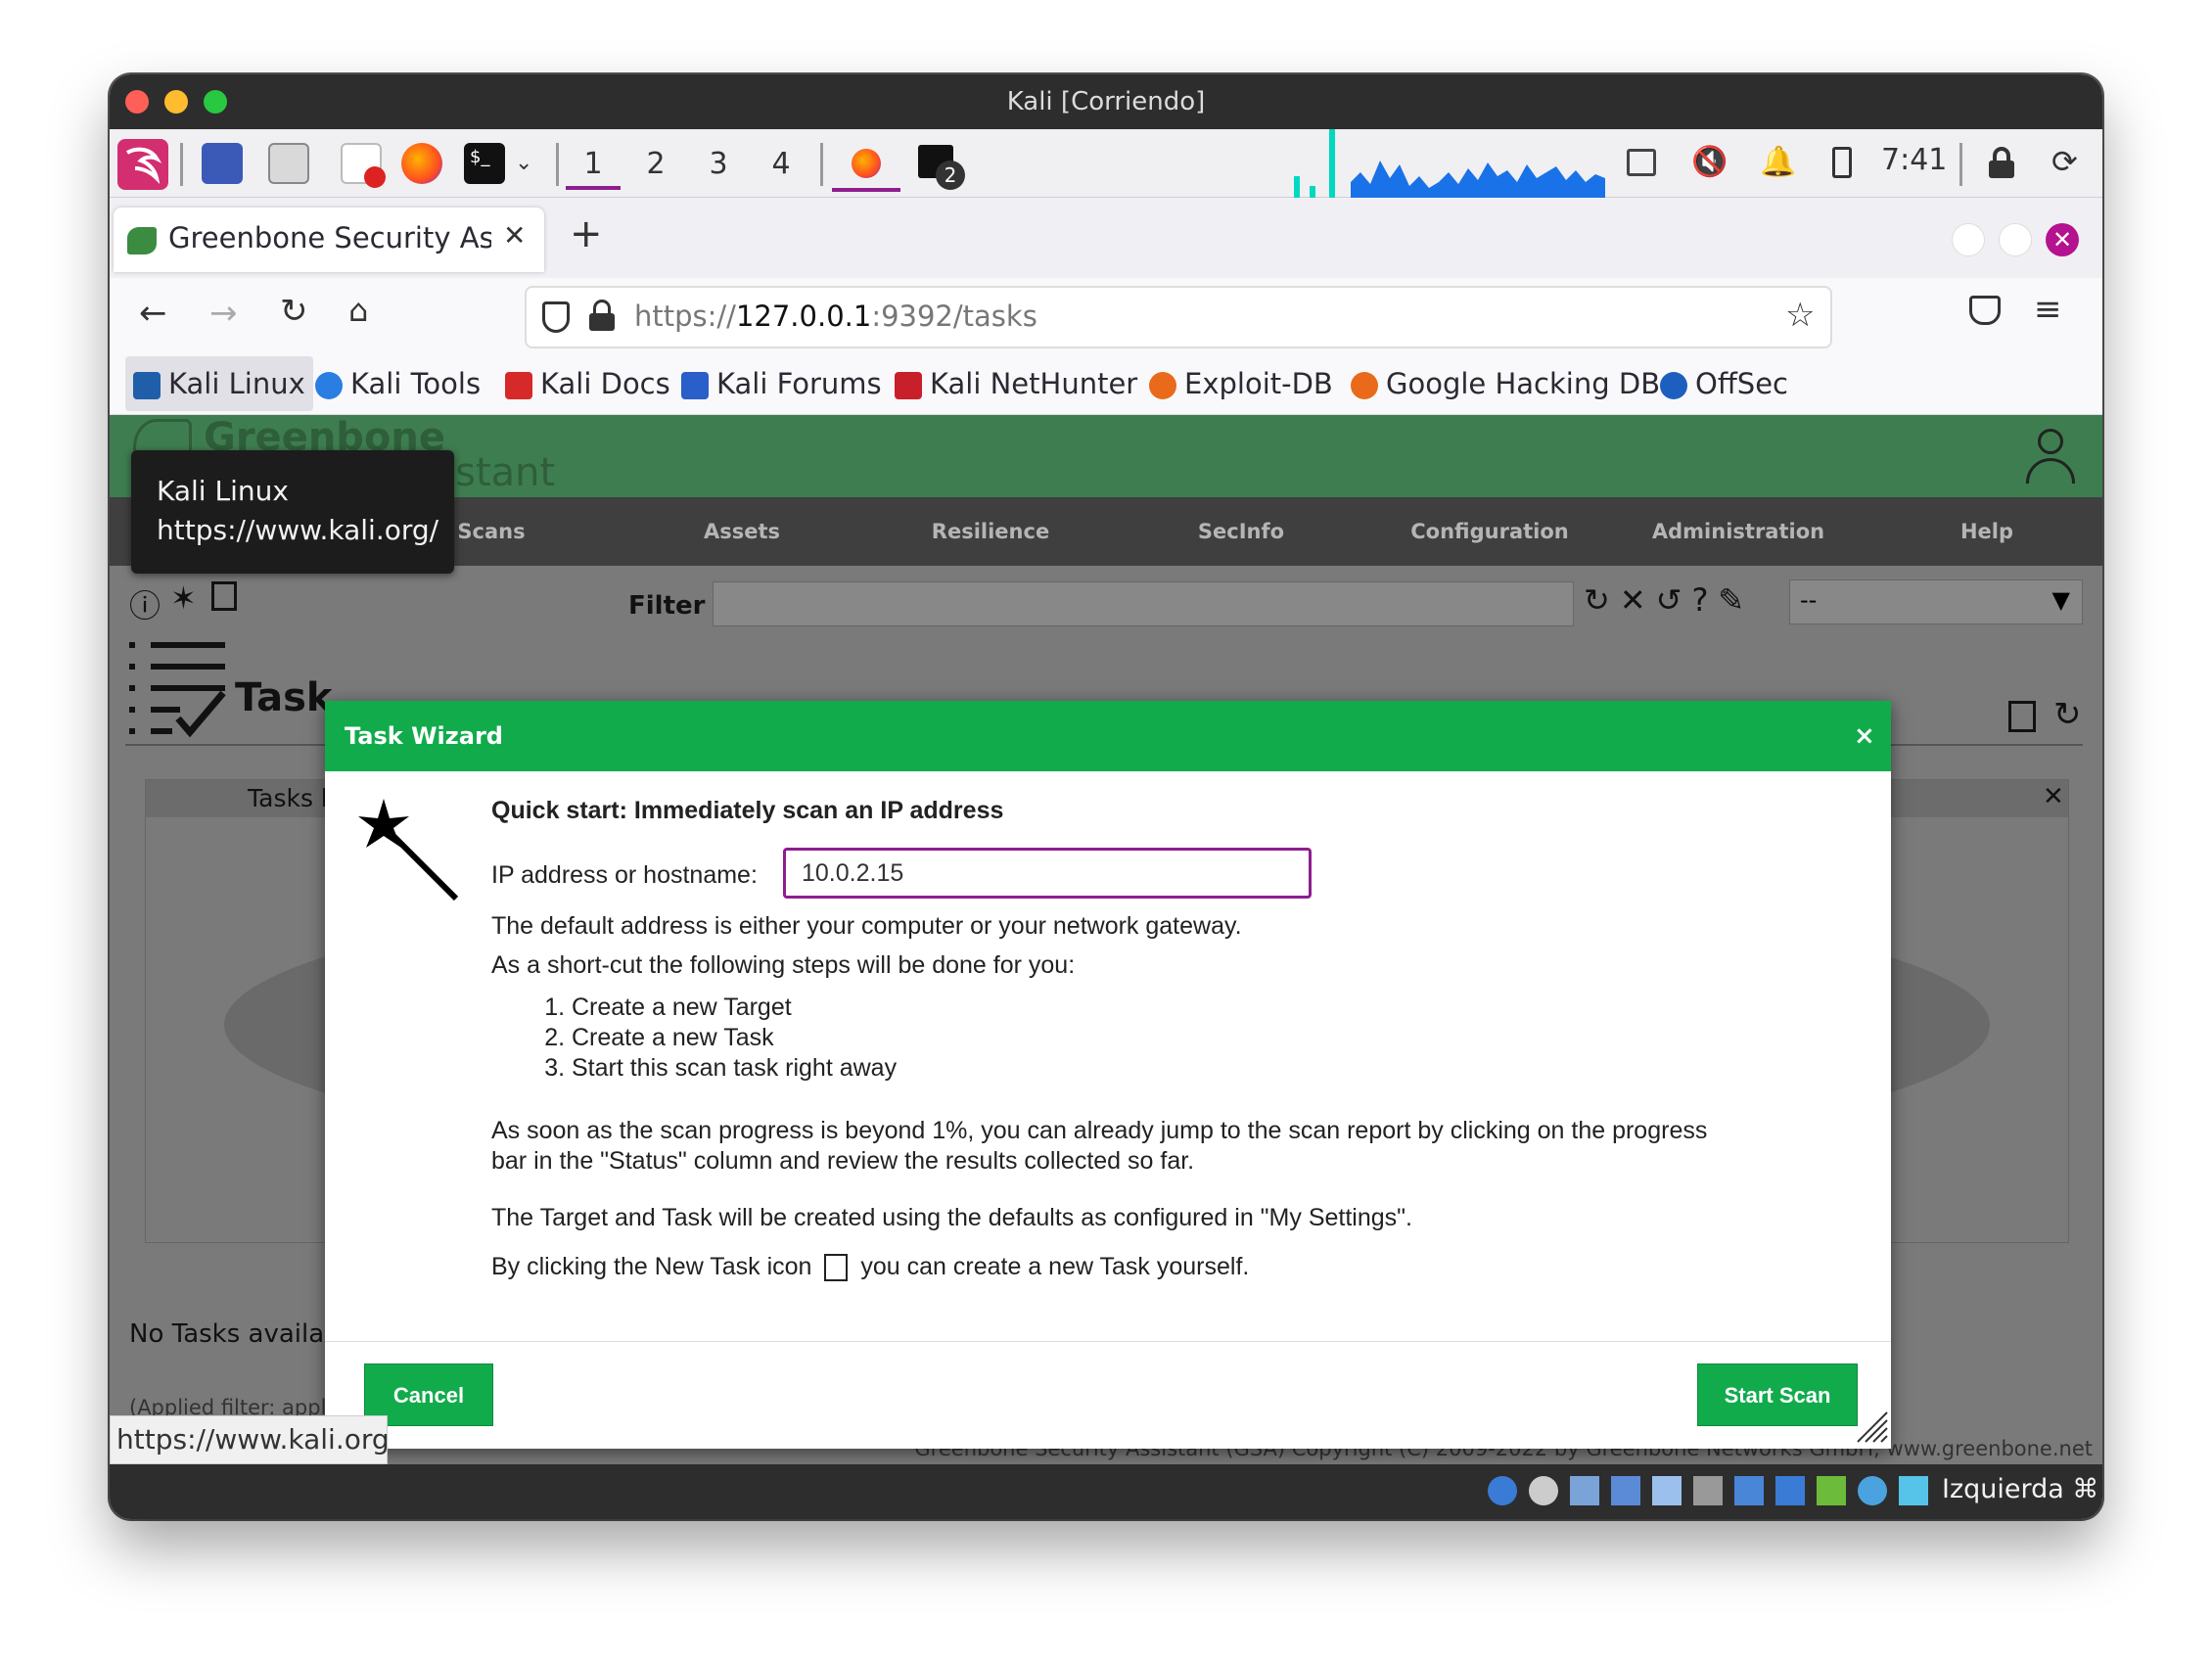  I want to click on clear-filter-icon: ✕, so click(1638, 600).